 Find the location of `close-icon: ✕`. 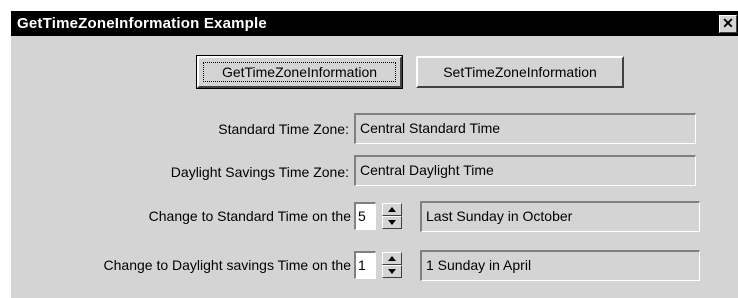

close-icon: ✕ is located at coordinates (728, 23).